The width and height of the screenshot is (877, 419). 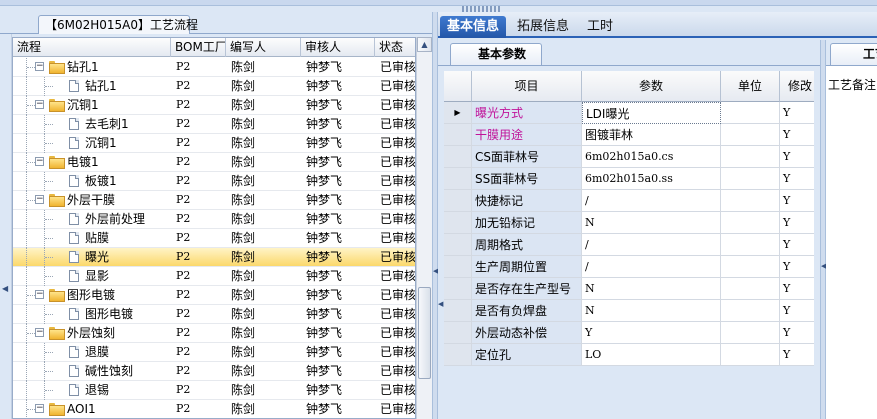 I want to click on tab-man-hours: 工时, so click(x=600, y=27).